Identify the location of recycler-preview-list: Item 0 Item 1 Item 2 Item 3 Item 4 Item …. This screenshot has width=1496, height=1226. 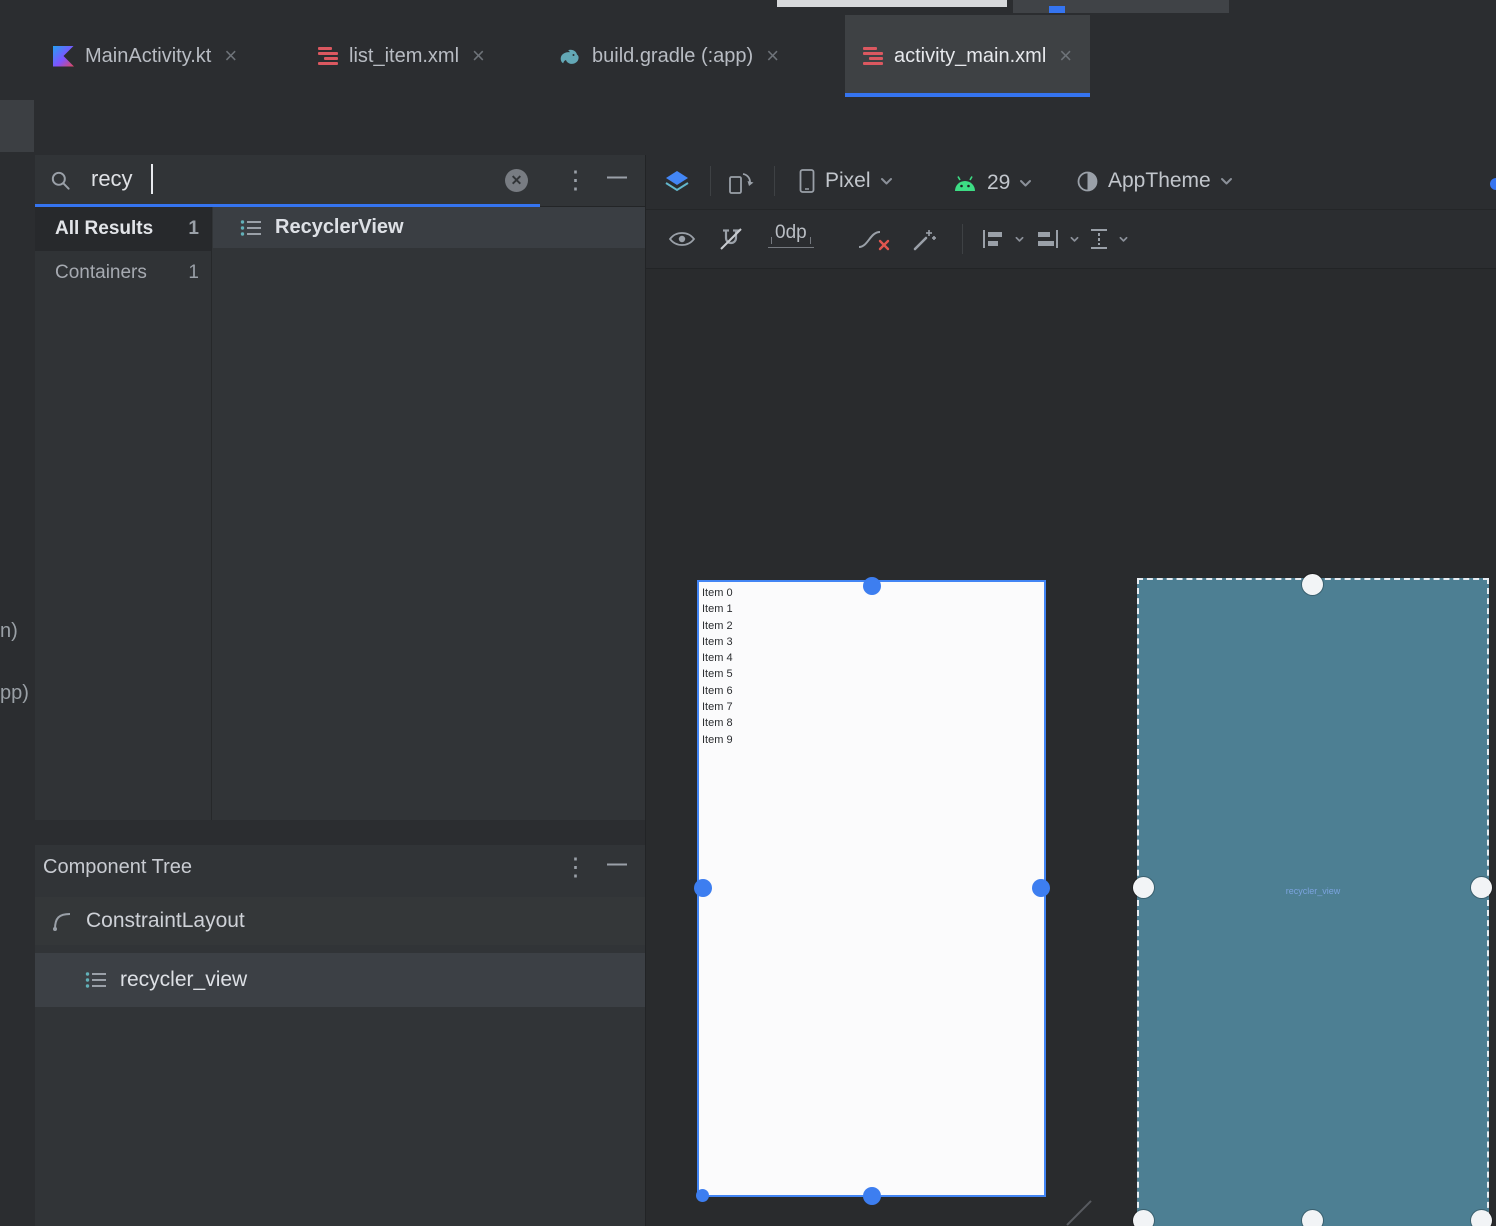
(871, 665).